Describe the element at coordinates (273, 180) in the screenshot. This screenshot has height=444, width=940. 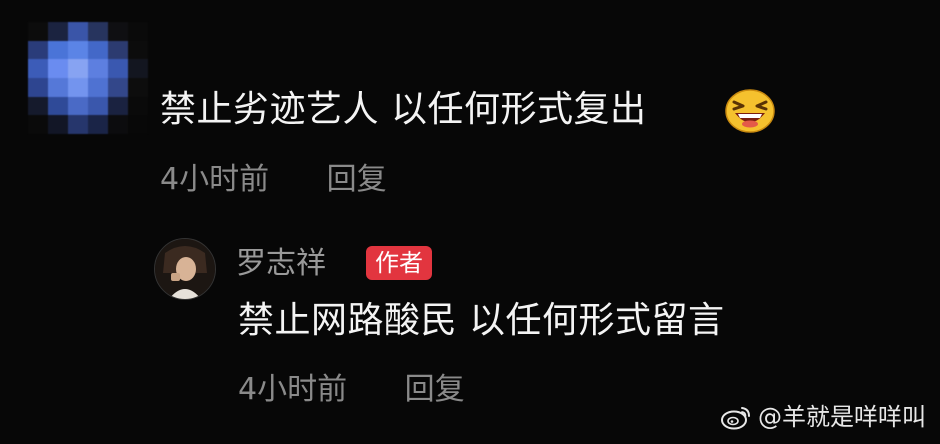
I see `comment-meta: 4小时前 回复` at that location.